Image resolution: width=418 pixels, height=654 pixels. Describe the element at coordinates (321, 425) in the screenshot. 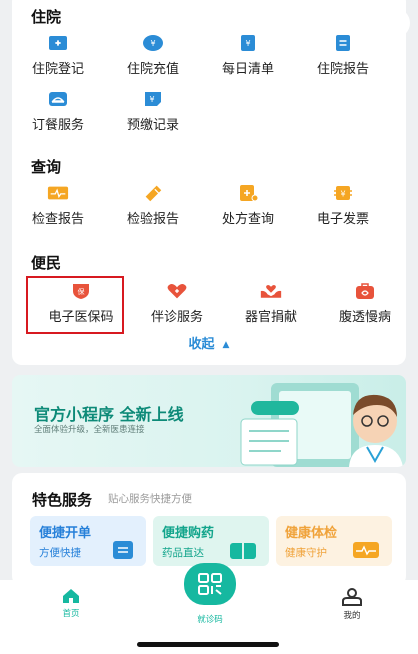

I see `banner-illustration-icon` at that location.